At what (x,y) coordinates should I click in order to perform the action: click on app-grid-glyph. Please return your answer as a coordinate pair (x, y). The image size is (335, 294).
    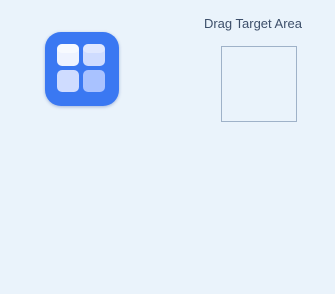
    Looking at the image, I should click on (81, 68).